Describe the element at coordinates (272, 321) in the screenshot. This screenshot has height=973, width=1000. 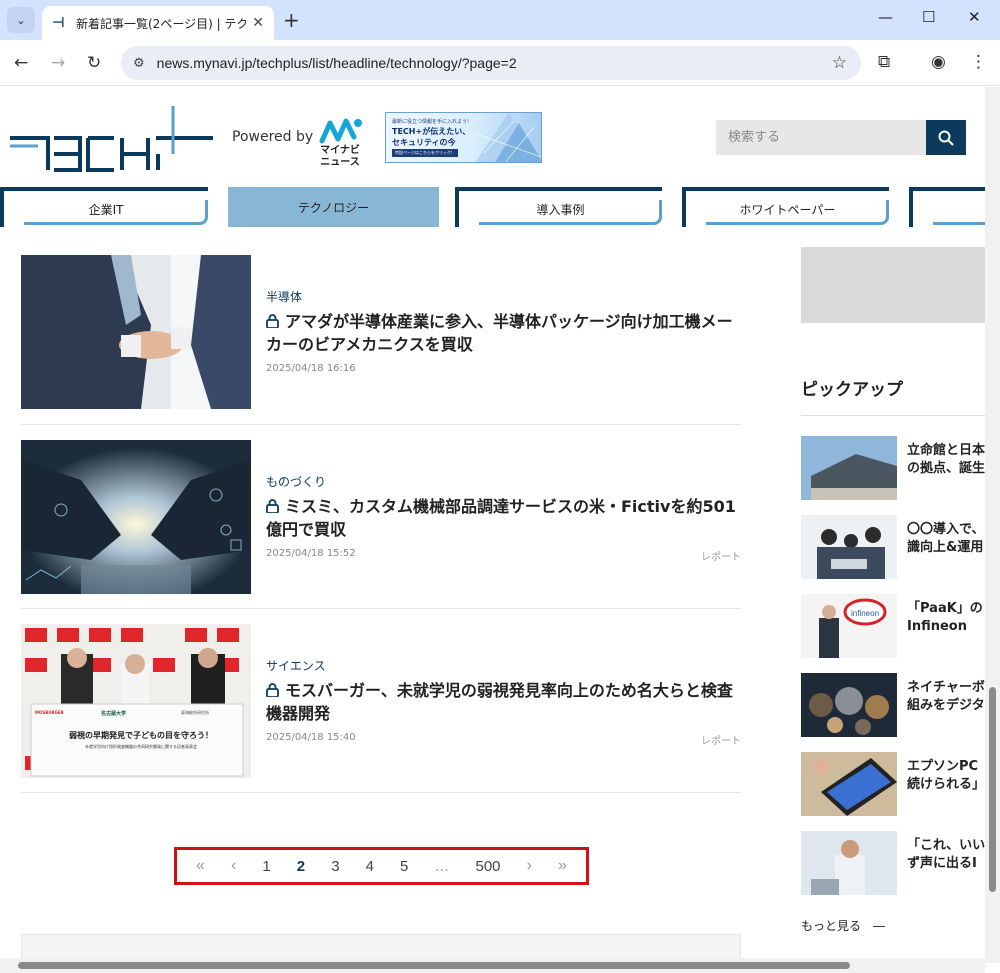
I see `lock-icon` at that location.